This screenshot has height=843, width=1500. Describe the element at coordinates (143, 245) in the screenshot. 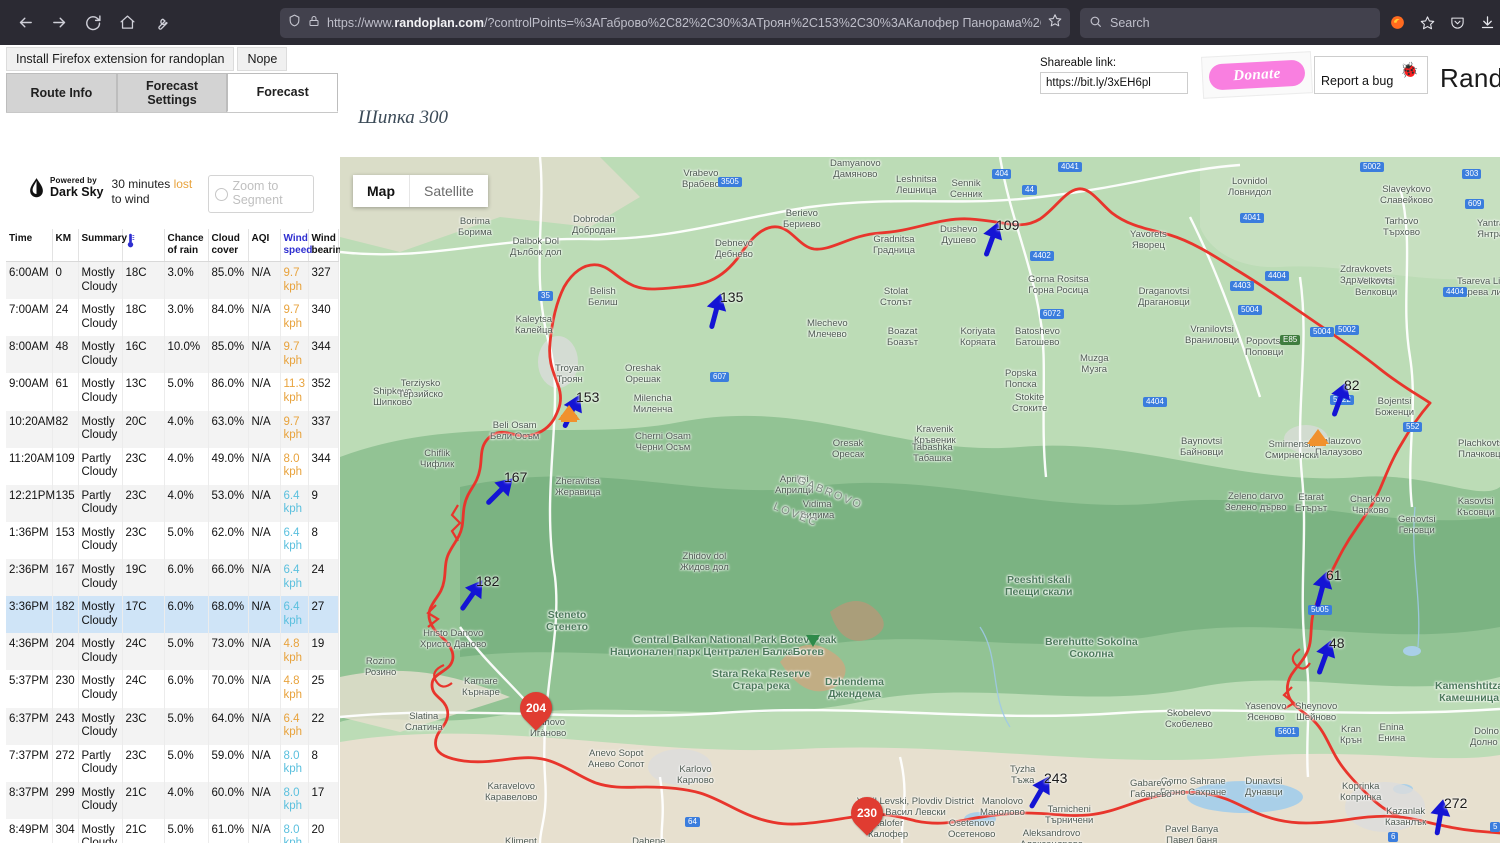

I see `col-temperature` at that location.